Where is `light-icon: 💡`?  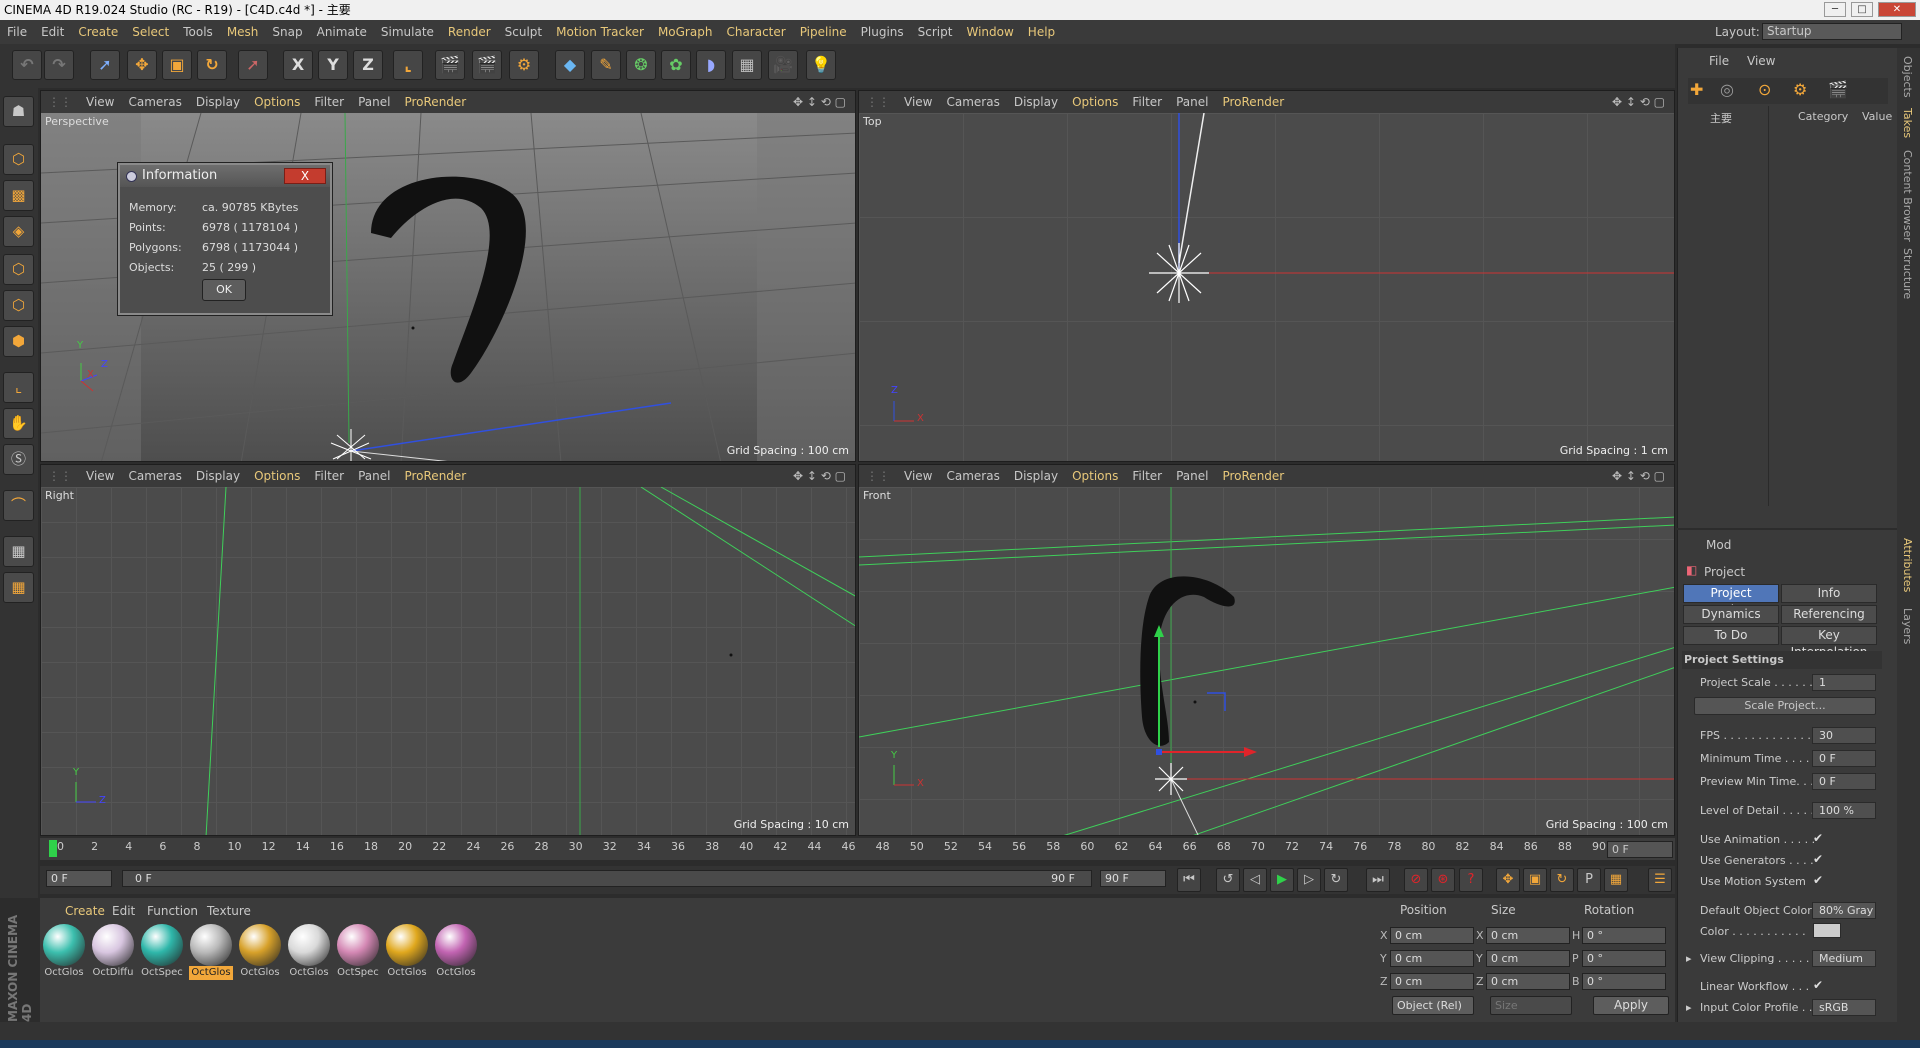
light-icon: 💡 is located at coordinates (821, 65).